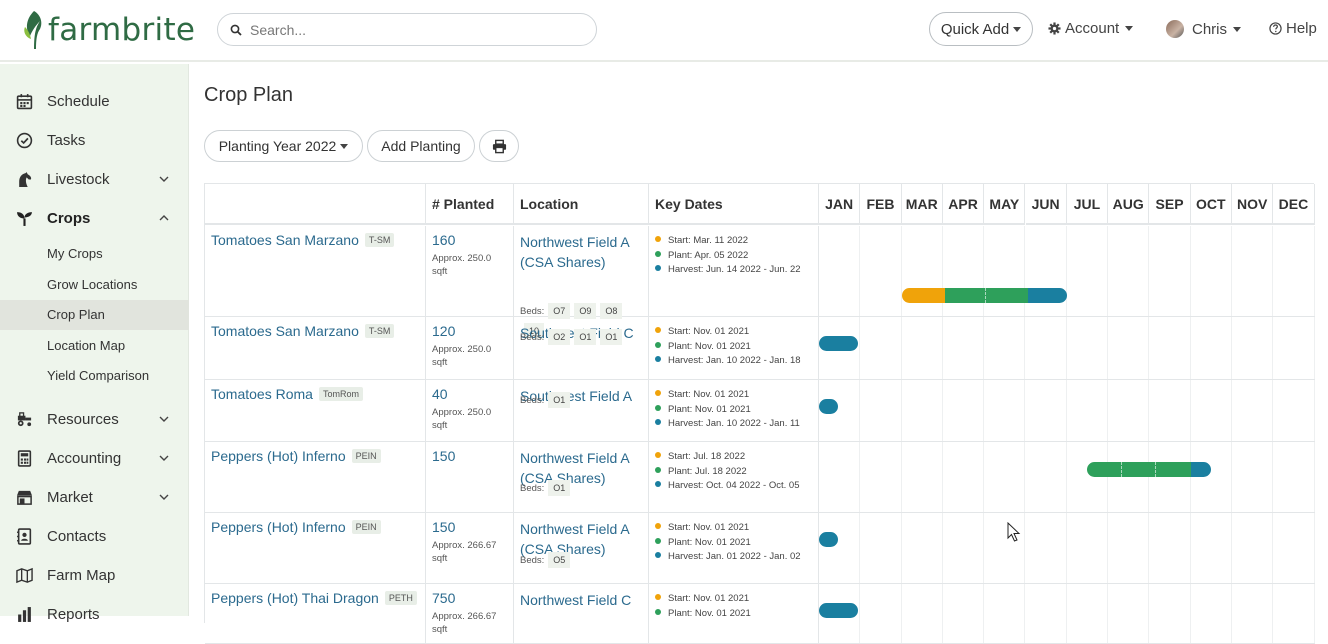  I want to click on sidebar-item-accounting: Accounting, so click(94, 458).